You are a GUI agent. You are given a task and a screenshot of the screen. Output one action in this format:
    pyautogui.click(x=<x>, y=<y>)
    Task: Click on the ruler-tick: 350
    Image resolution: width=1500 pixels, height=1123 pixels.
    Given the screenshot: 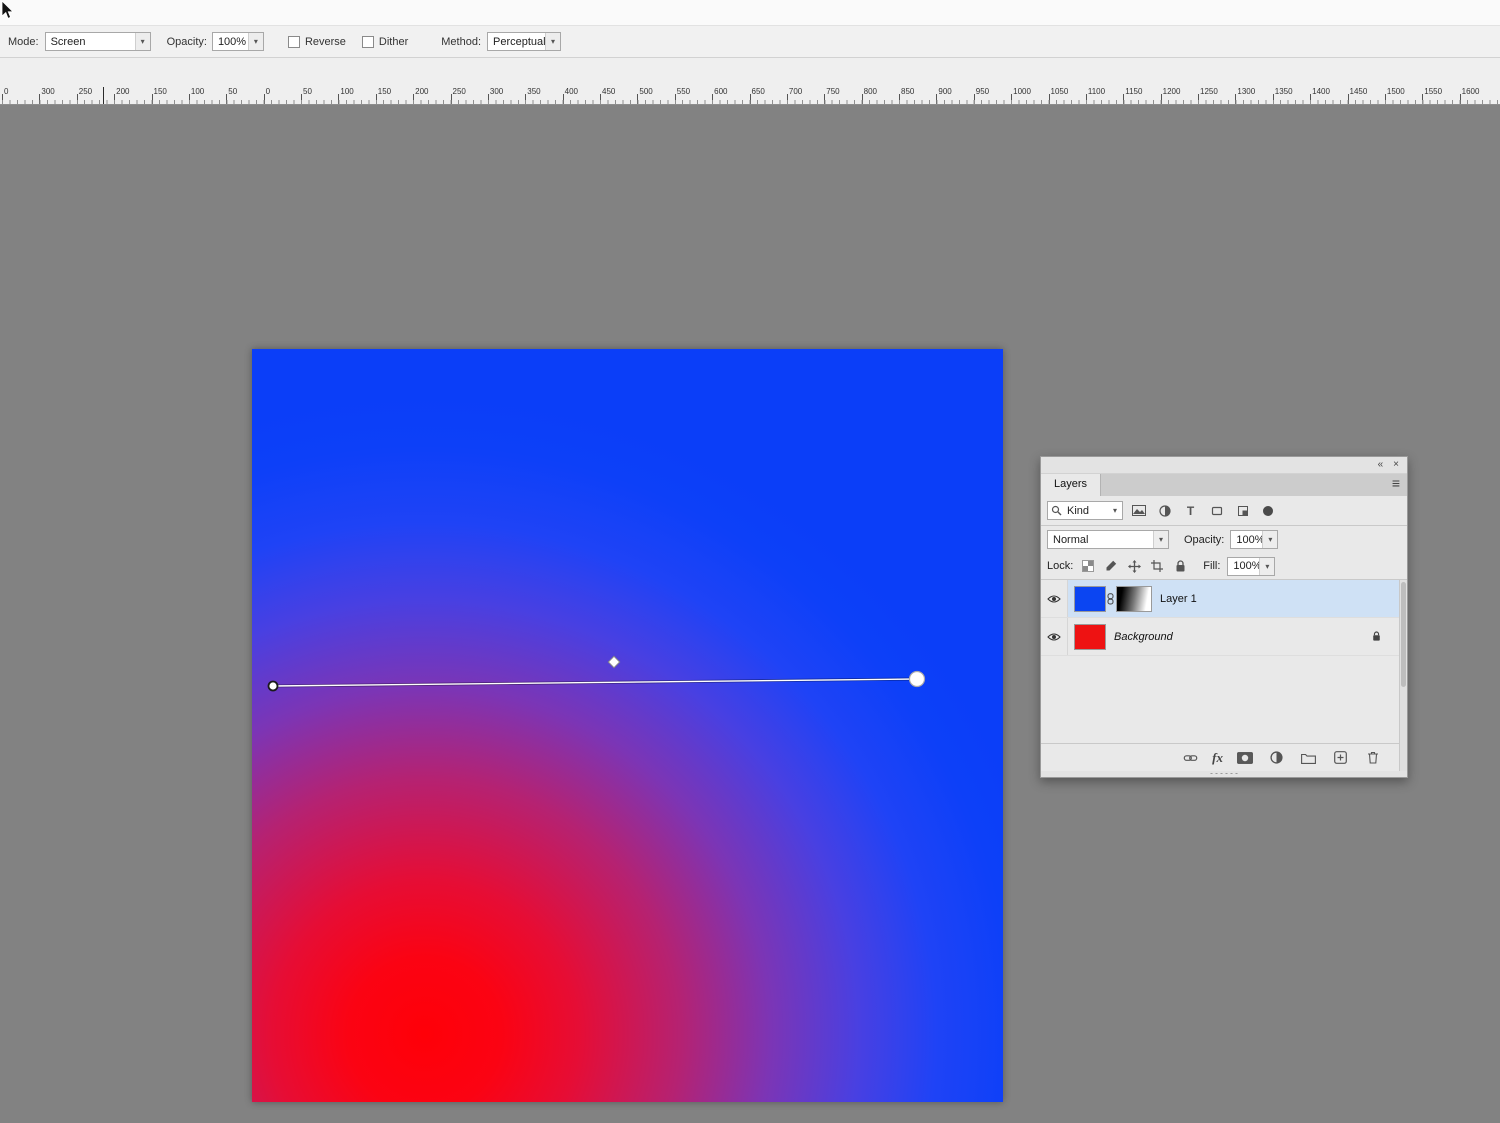 What is the action you would take?
    pyautogui.click(x=533, y=95)
    